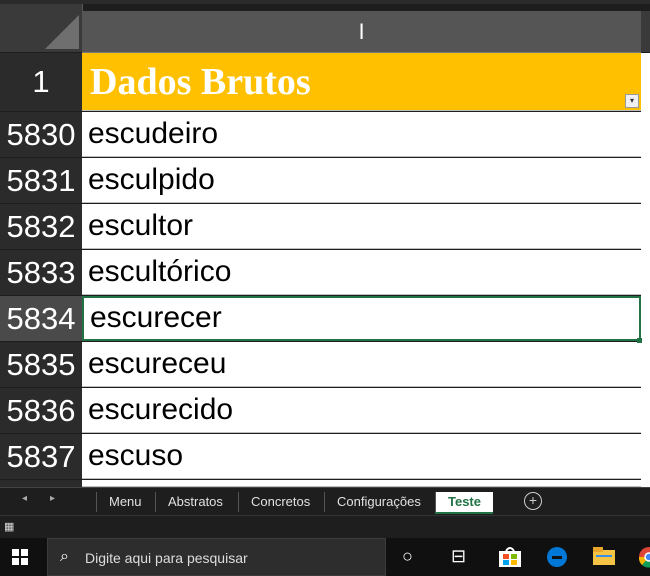 This screenshot has width=650, height=576. What do you see at coordinates (361, 456) in the screenshot?
I see `table-cell: escuso` at bounding box center [361, 456].